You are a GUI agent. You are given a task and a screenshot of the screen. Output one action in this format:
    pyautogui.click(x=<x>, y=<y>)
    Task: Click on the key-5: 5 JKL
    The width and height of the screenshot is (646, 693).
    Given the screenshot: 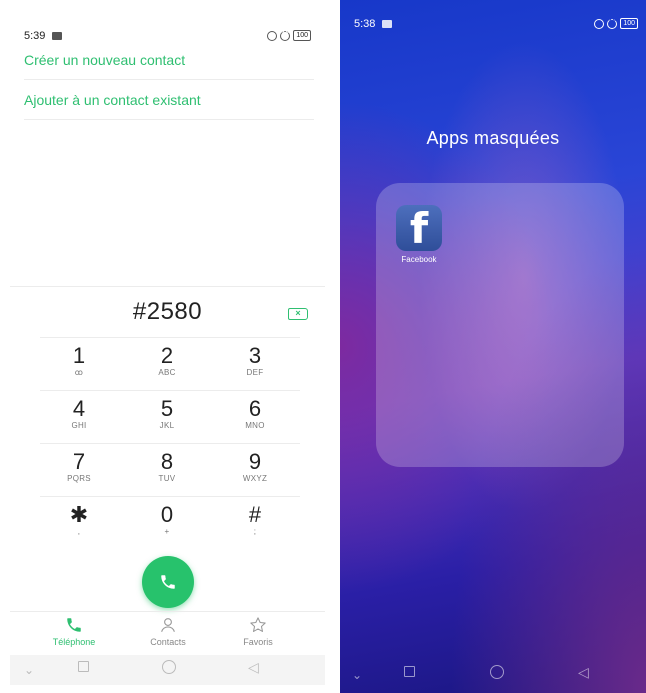 What is the action you would take?
    pyautogui.click(x=167, y=419)
    